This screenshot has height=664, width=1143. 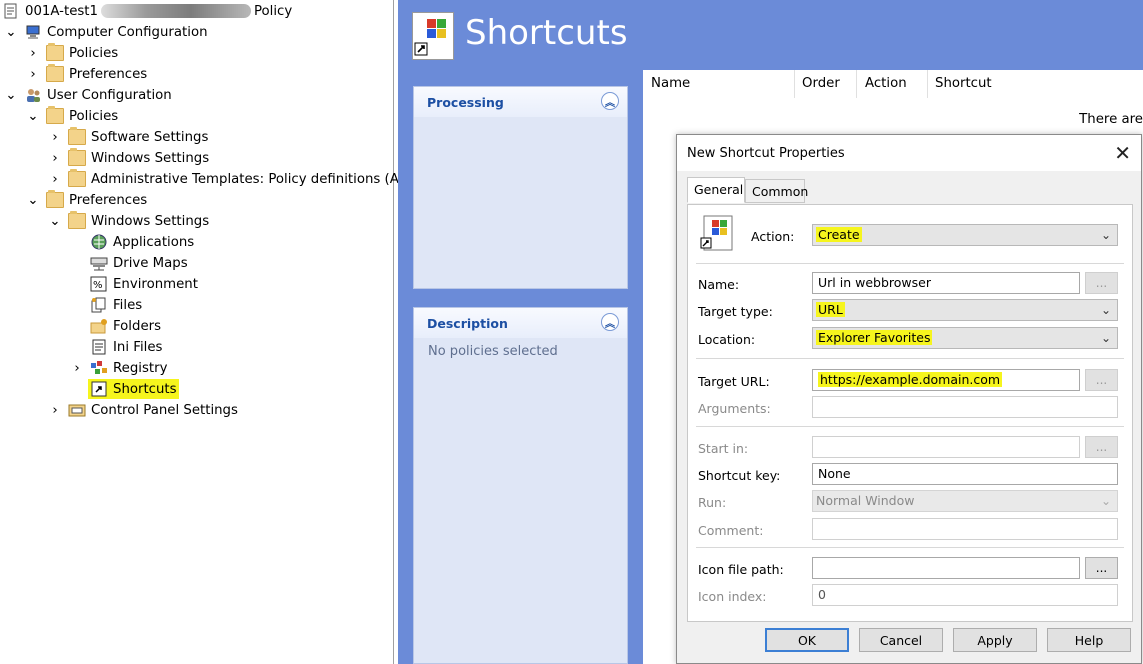 I want to click on control-panel-icon, so click(x=77, y=410).